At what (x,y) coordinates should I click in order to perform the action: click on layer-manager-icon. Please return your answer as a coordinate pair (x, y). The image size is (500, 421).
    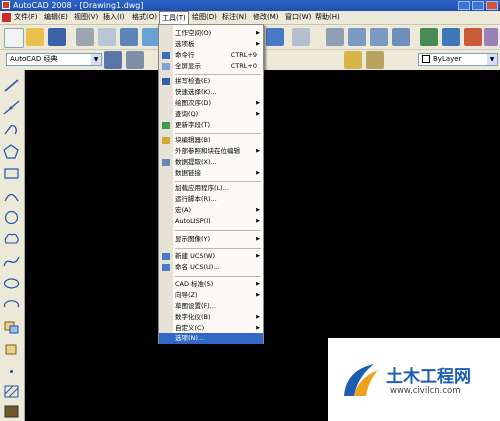
    Looking at the image, I should click on (353, 60).